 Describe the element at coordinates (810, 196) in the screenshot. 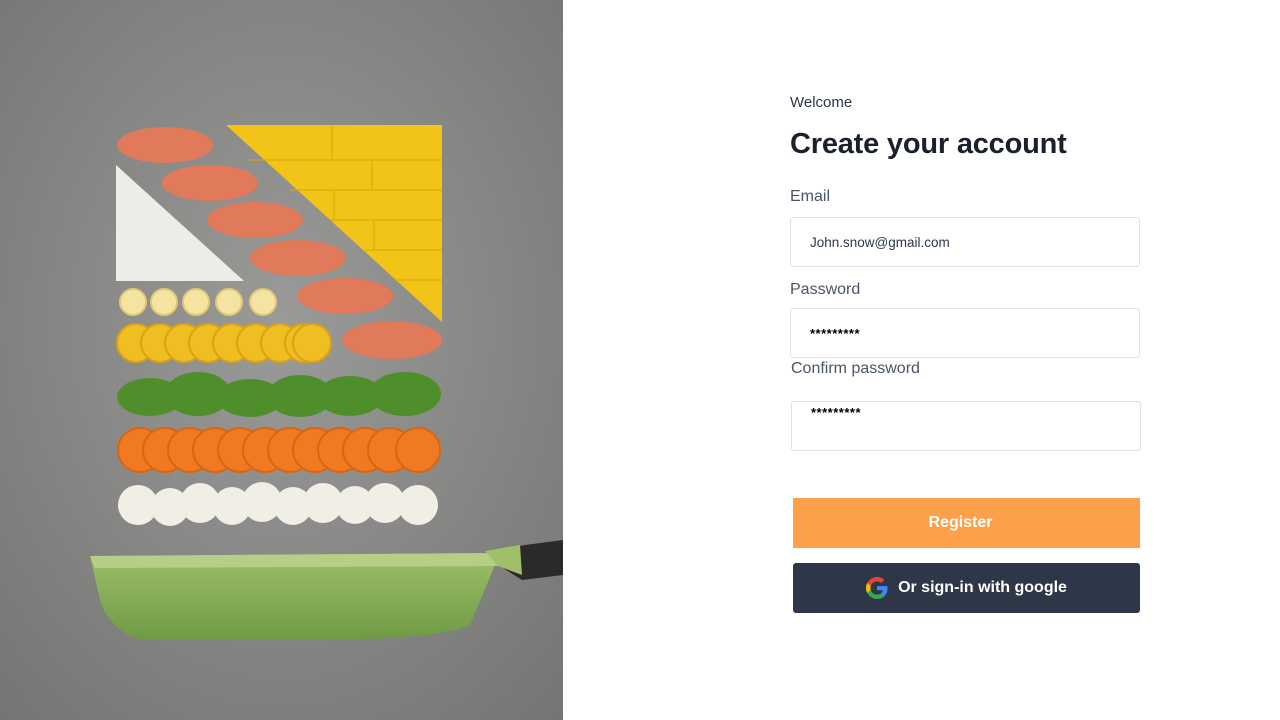

I see `email-label: Email` at that location.